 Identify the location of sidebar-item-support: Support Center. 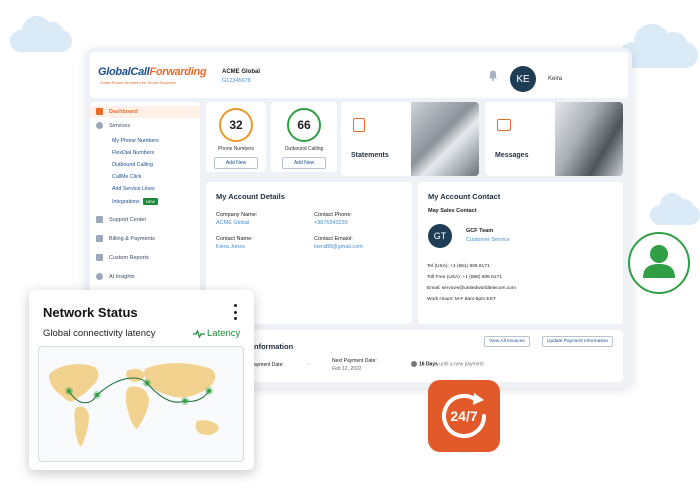
(121, 219).